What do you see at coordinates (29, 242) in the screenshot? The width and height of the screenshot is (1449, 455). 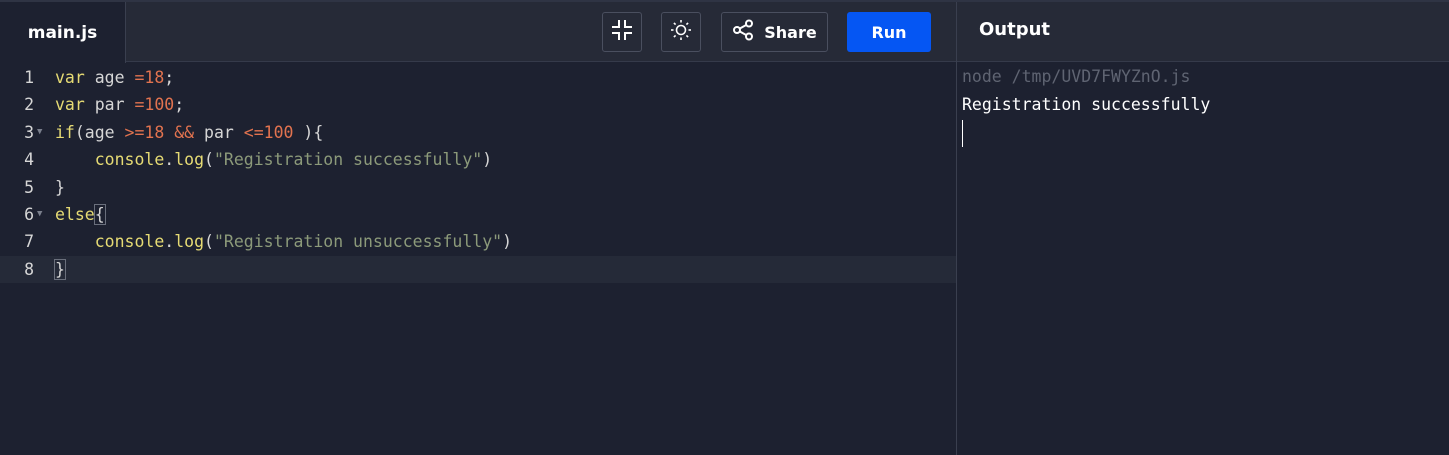 I see `line-number: 7` at bounding box center [29, 242].